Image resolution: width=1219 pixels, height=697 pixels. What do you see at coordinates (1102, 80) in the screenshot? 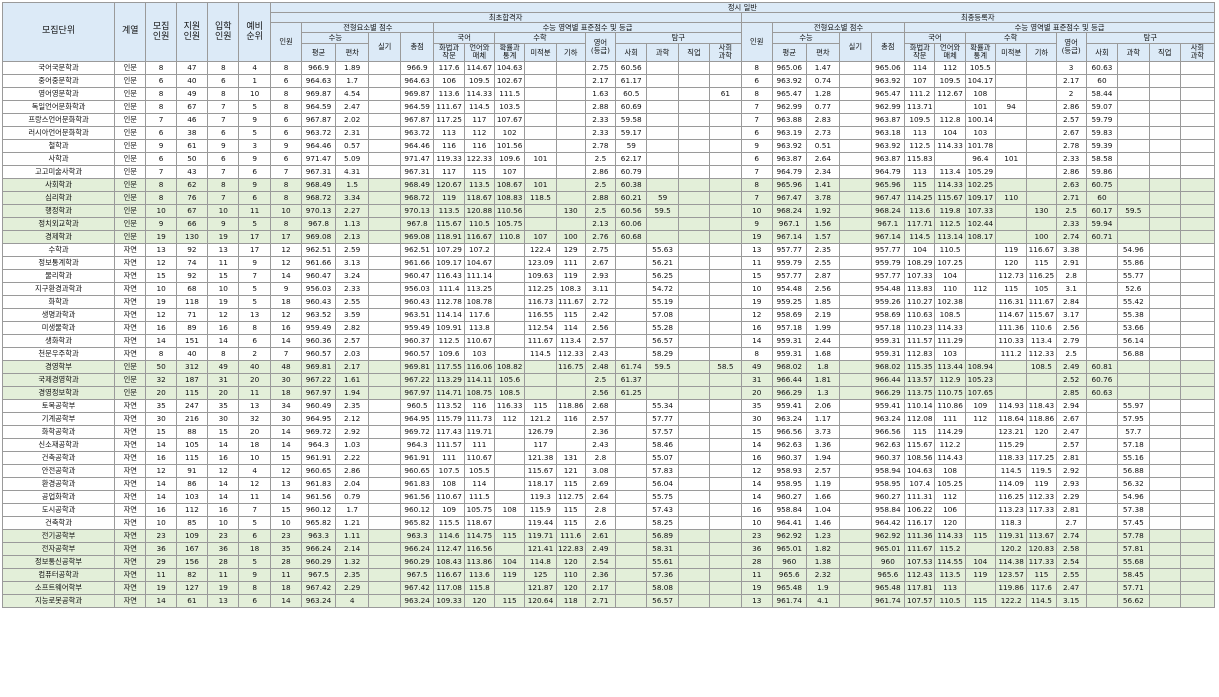
I see `table-cell: 60` at bounding box center [1102, 80].